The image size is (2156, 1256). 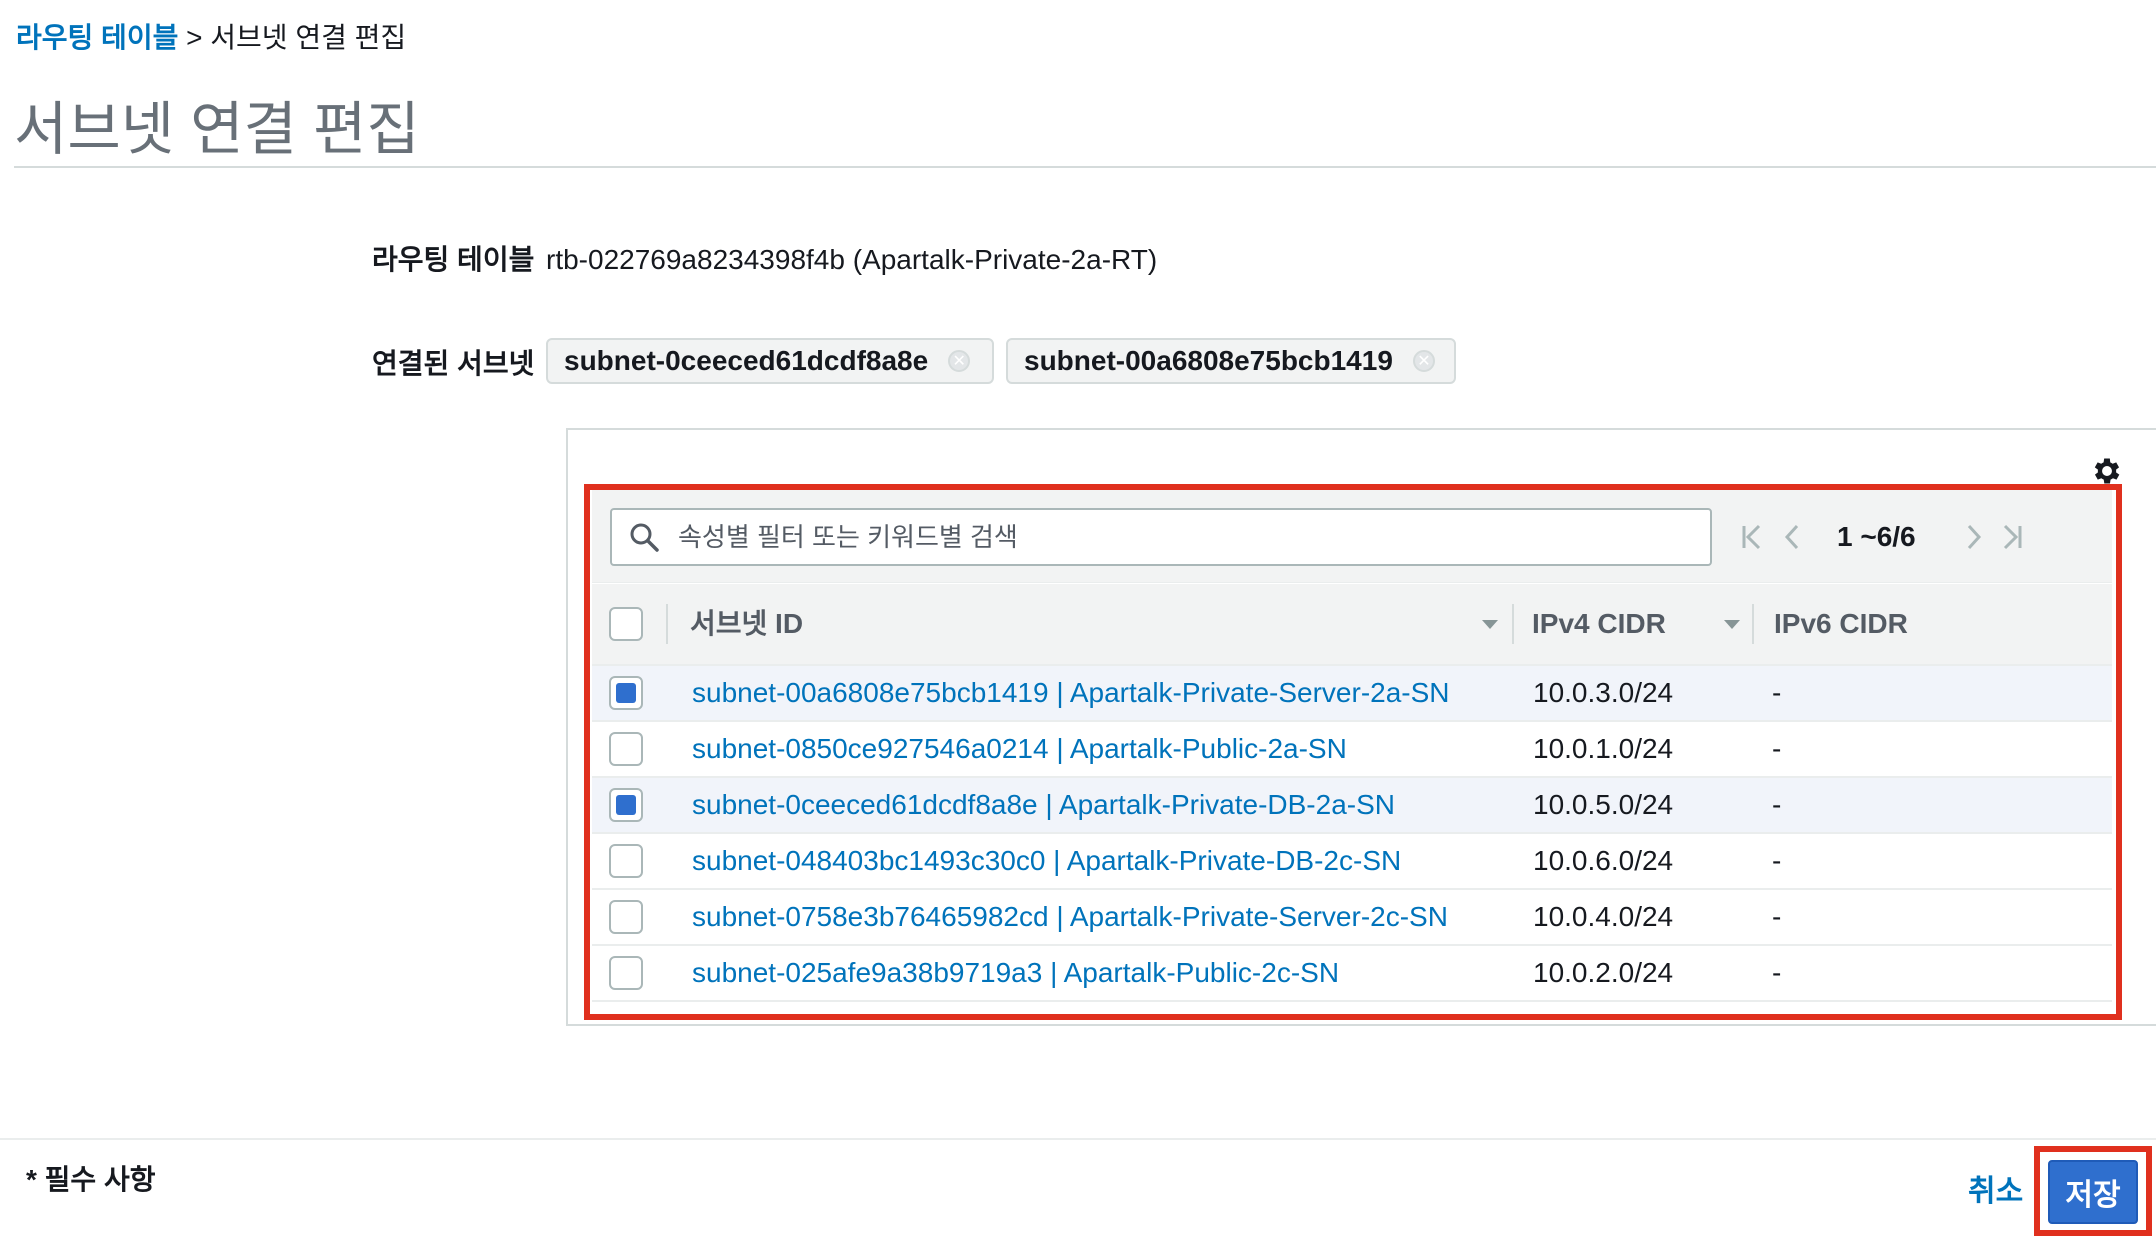 What do you see at coordinates (308, 37) in the screenshot?
I see `breadcrumb-current: 서브넷 연결 편집` at bounding box center [308, 37].